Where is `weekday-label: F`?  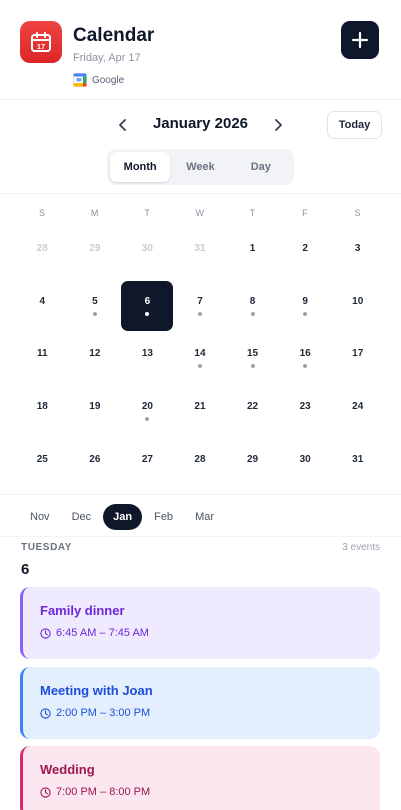
weekday-label: F is located at coordinates (305, 213).